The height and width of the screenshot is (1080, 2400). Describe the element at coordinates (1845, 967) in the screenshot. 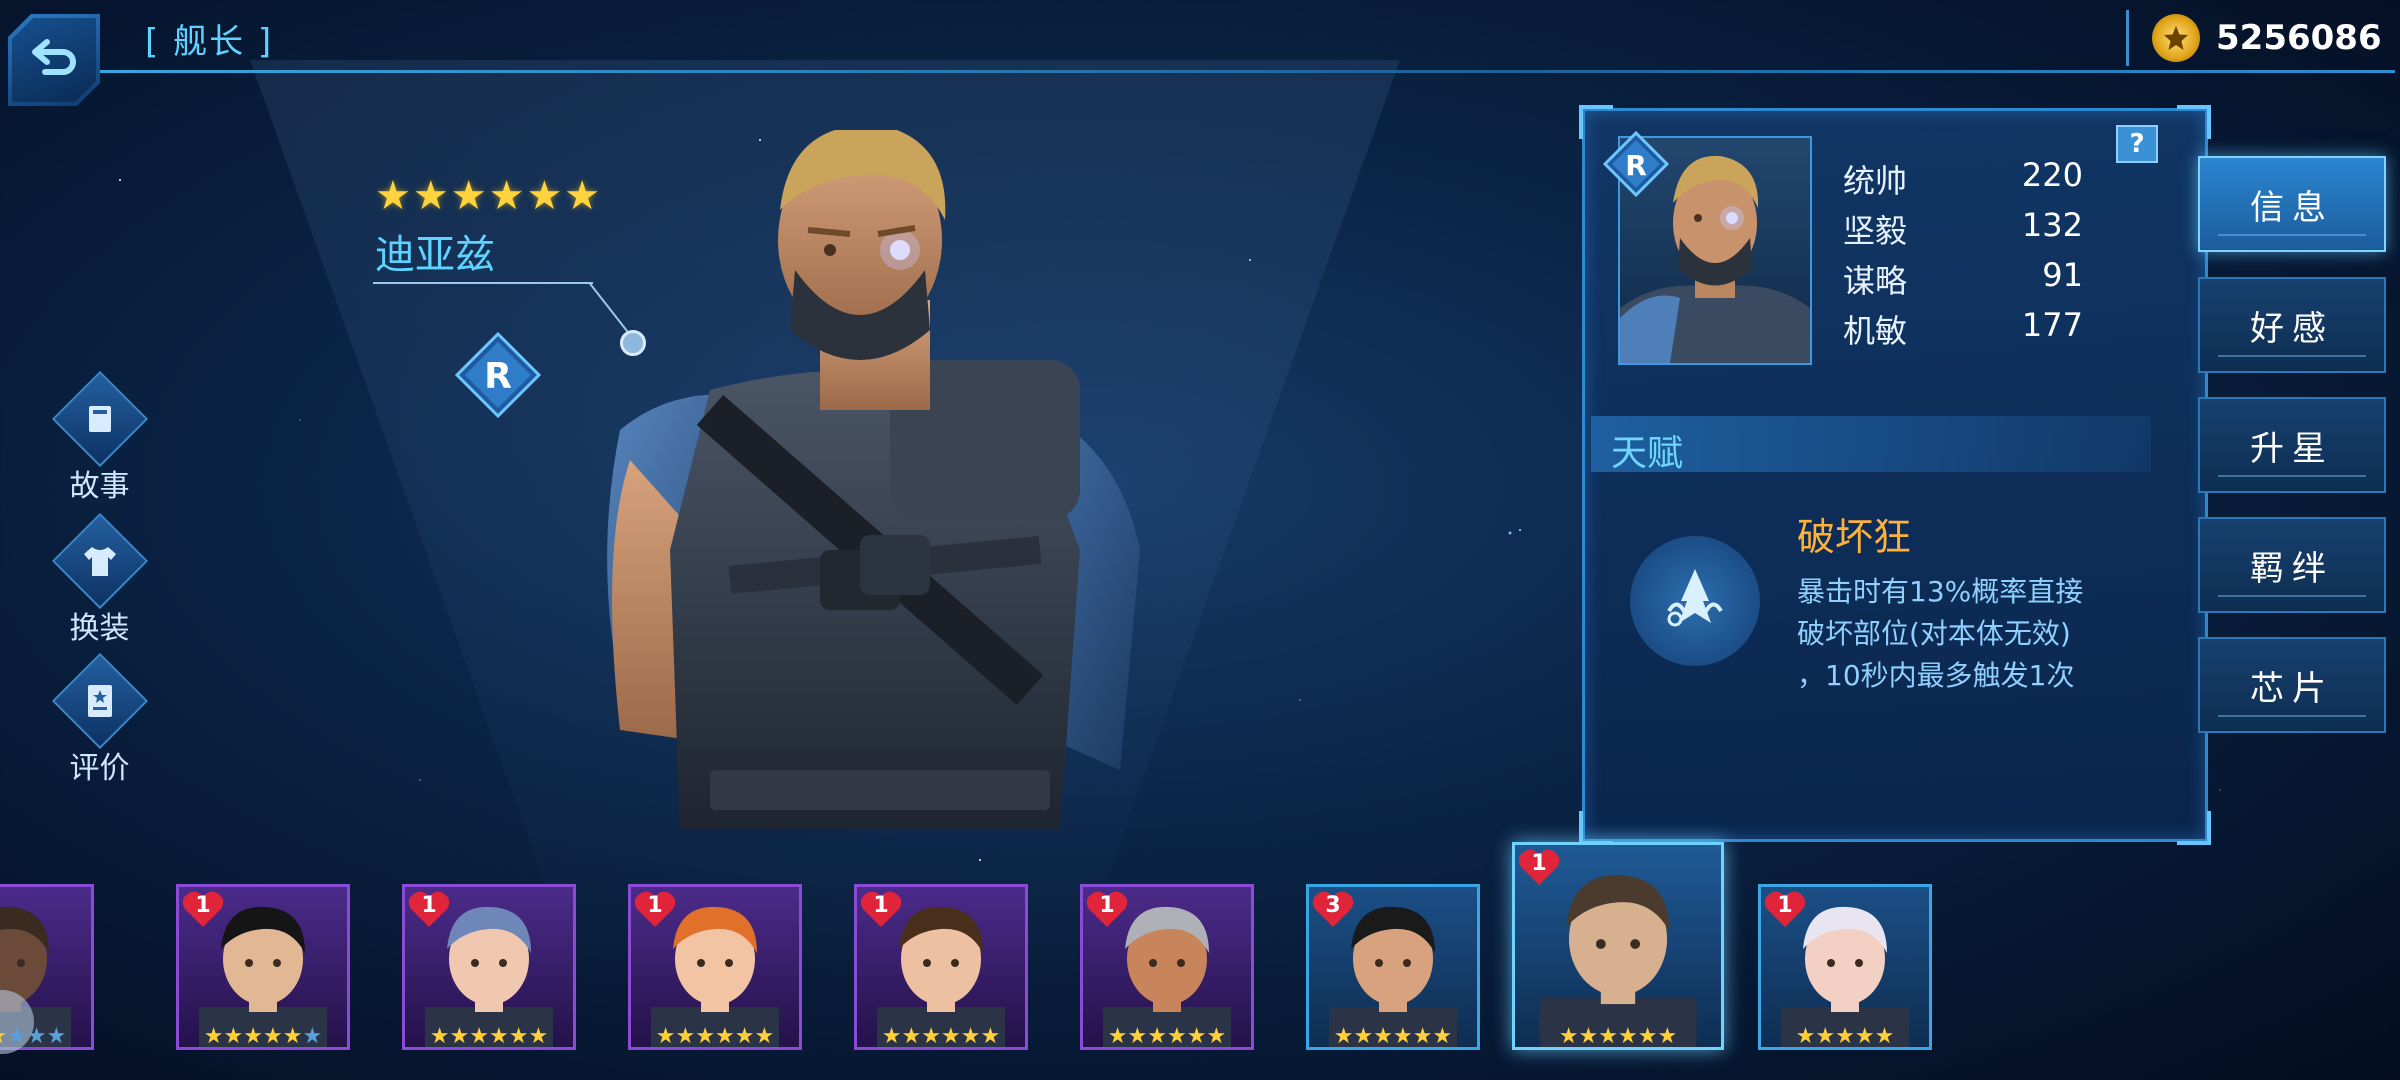

I see `roster-card-white-hair-woman: 1 ★ ★ ★ ★ ★` at that location.